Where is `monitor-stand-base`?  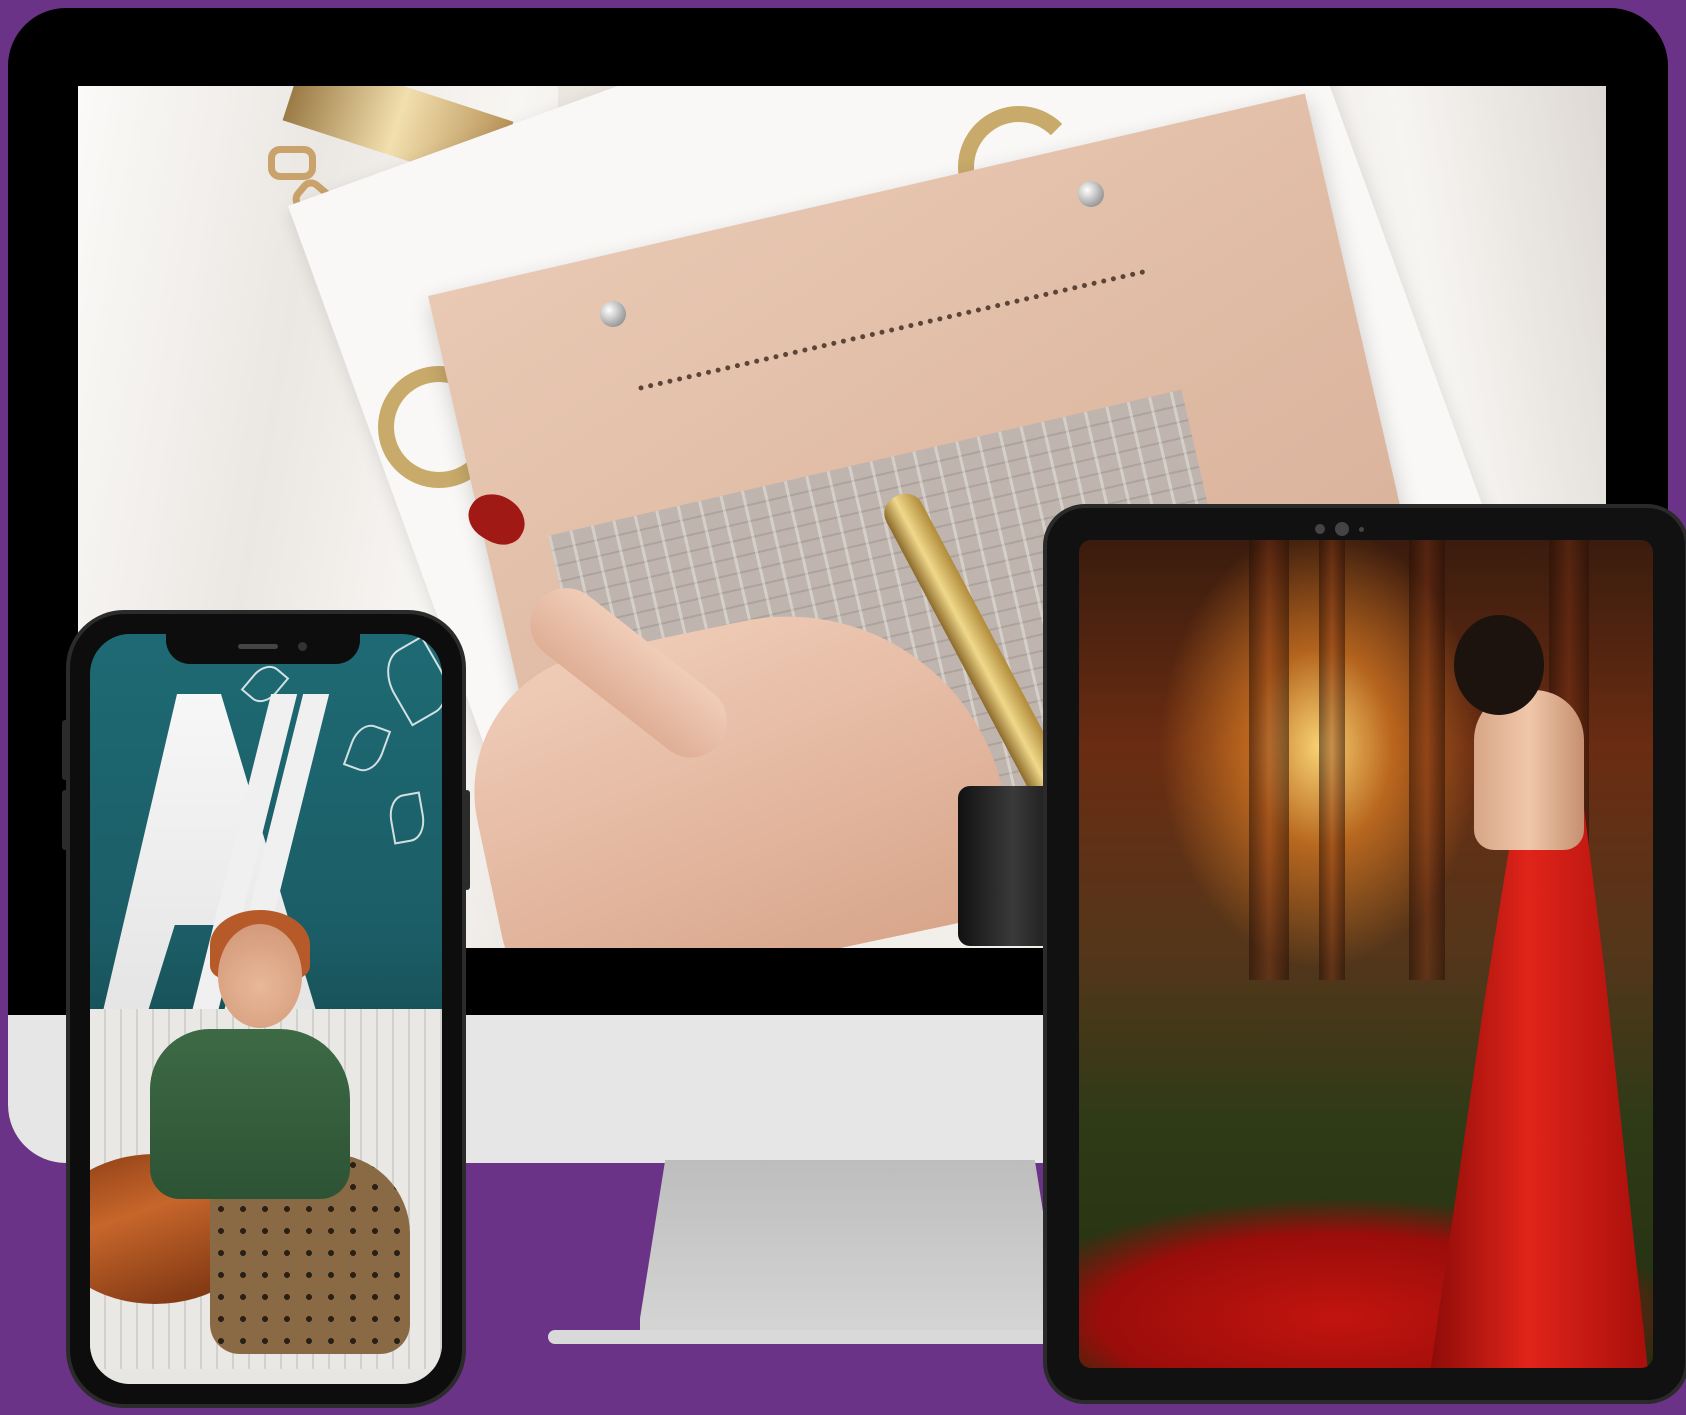
monitor-stand-base is located at coordinates (808, 1337).